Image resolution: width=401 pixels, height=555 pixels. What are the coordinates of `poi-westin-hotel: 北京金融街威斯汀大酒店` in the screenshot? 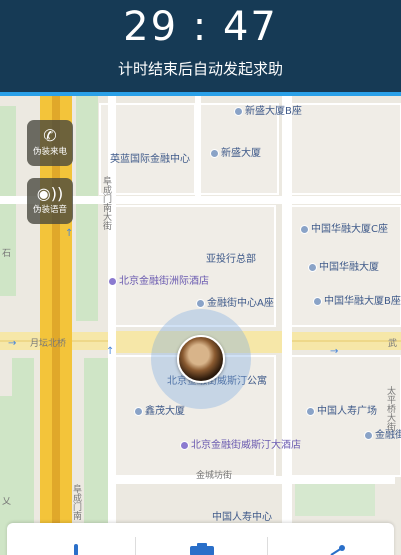 It's located at (240, 446).